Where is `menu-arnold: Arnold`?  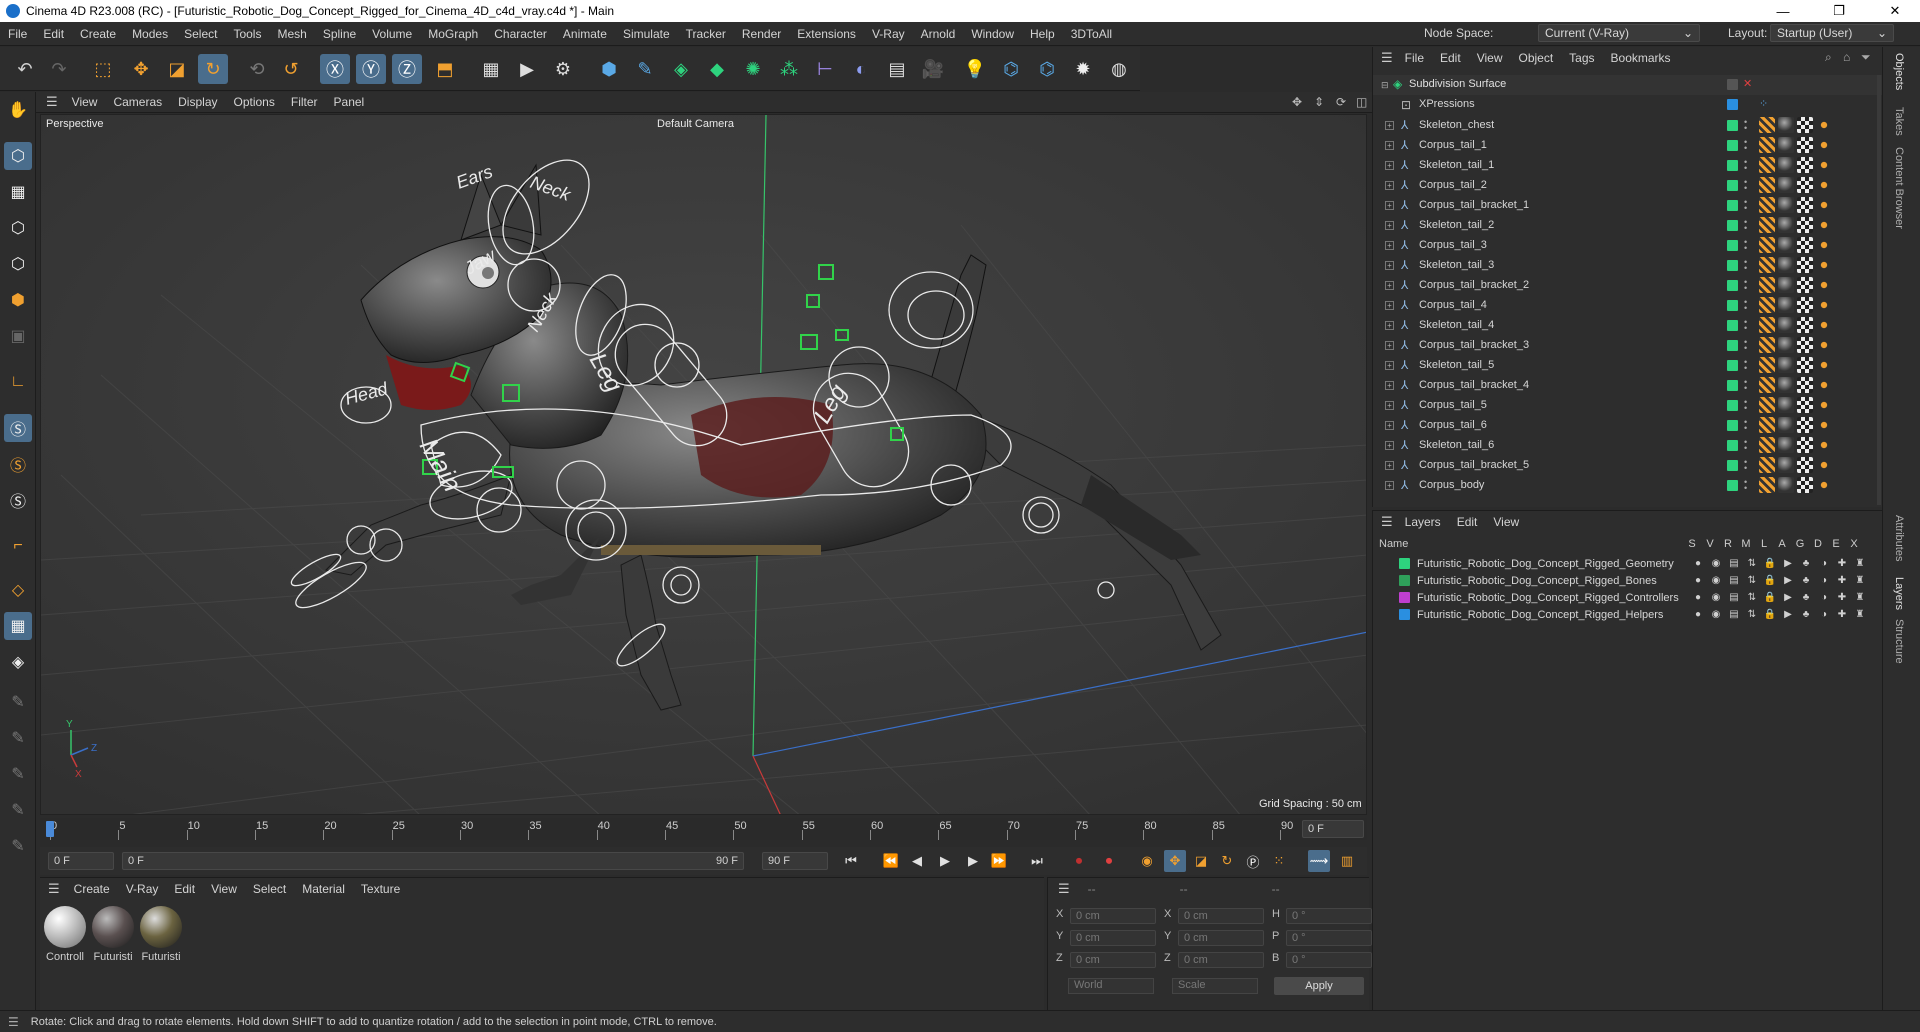 menu-arnold: Arnold is located at coordinates (938, 34).